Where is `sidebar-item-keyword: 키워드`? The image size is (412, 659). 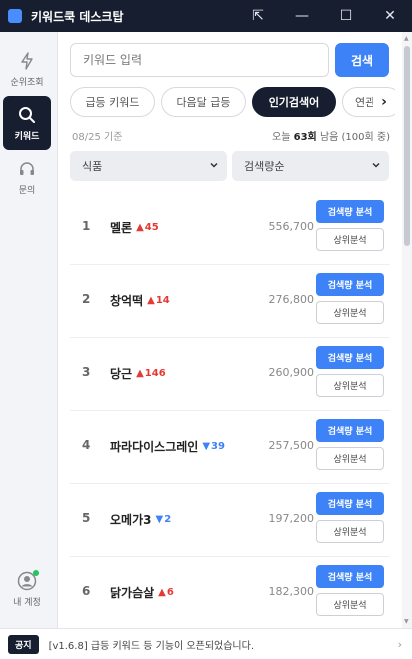 sidebar-item-keyword: 키워드 is located at coordinates (27, 123).